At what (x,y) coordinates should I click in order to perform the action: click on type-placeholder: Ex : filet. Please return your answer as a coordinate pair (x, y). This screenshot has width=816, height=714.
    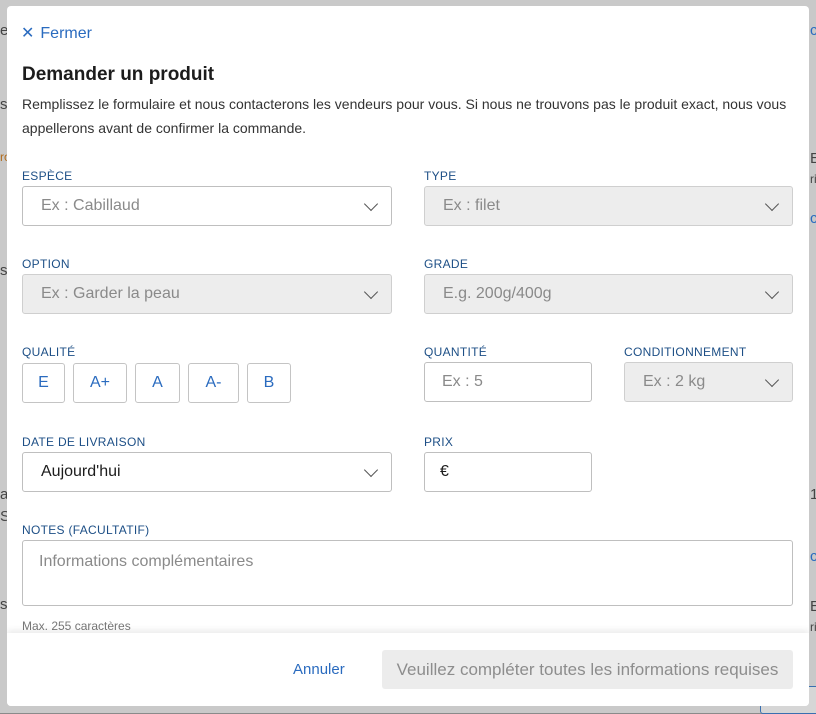
    Looking at the image, I should click on (471, 205).